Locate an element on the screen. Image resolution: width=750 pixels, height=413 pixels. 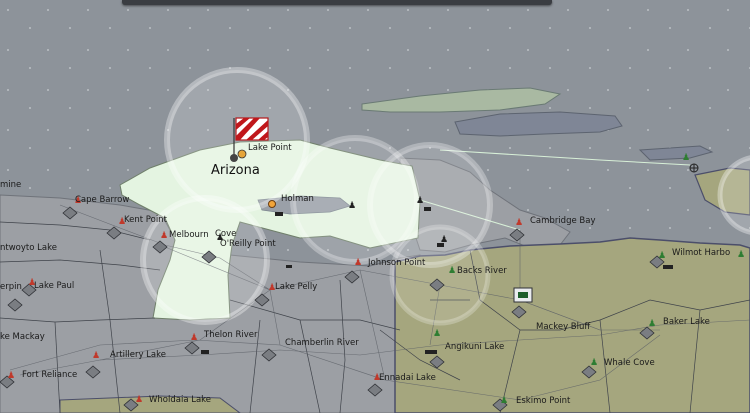
place-holman: Holman is located at coordinates (297, 199).